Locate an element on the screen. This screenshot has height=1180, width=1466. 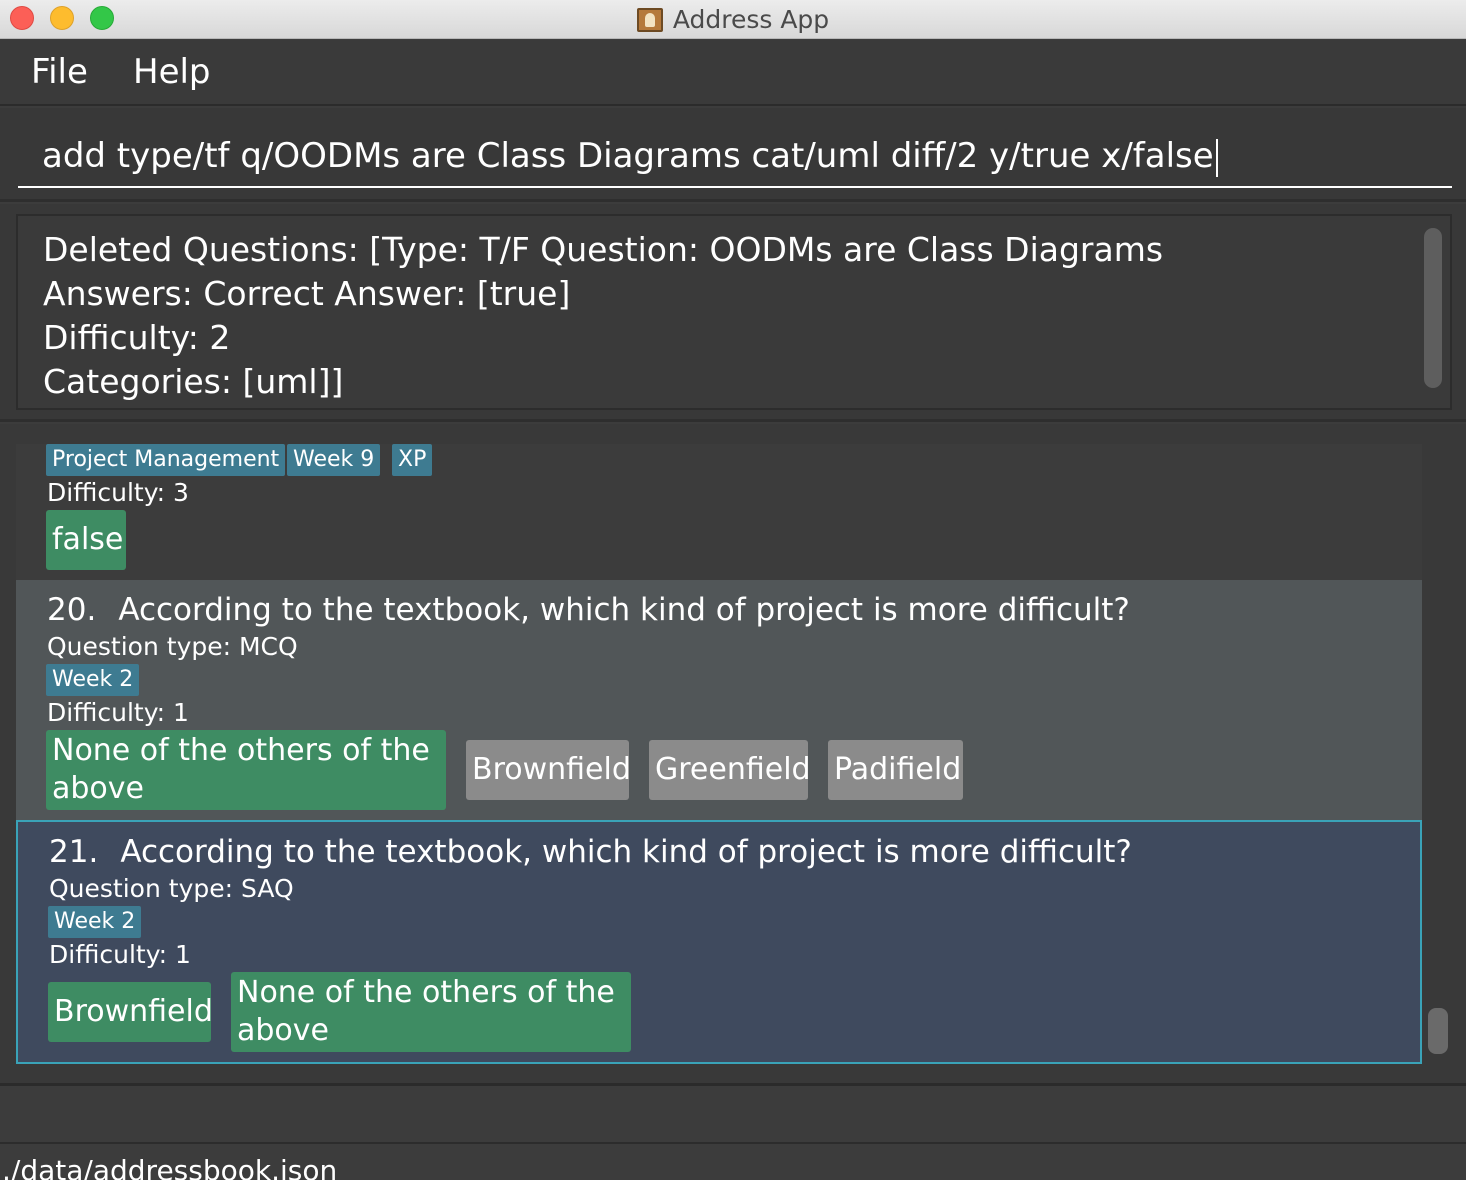
text-caret is located at coordinates (1216, 157).